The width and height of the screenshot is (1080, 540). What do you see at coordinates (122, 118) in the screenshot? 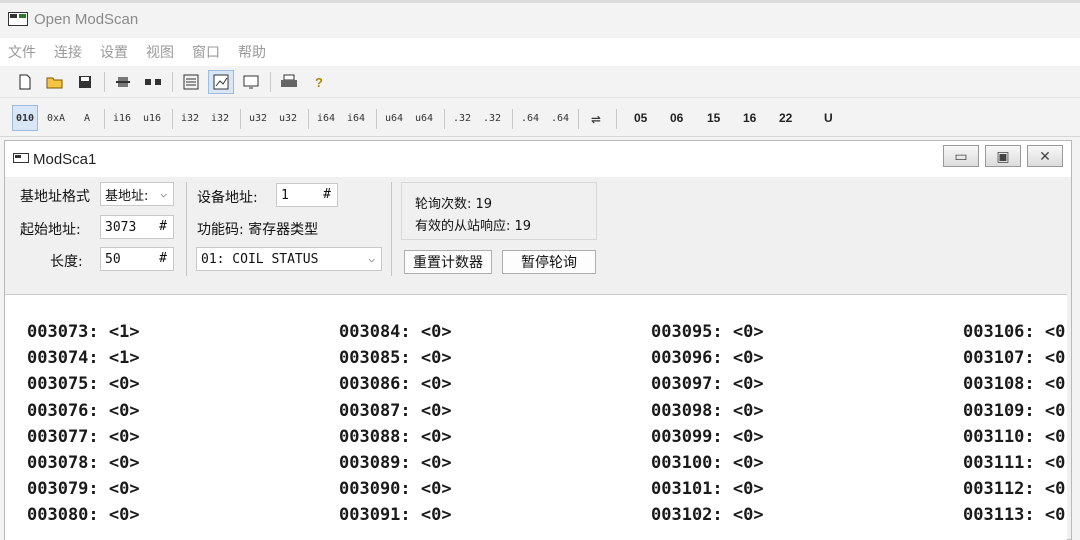
I see `format-i16-button: i16` at bounding box center [122, 118].